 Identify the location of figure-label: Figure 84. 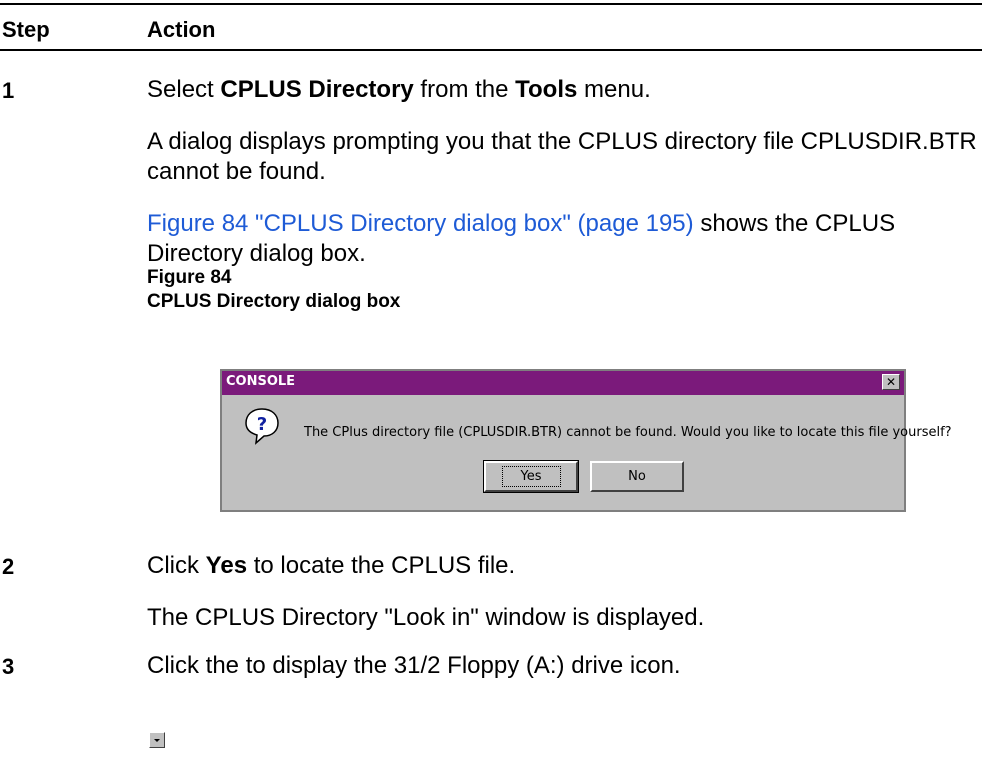
(189, 277).